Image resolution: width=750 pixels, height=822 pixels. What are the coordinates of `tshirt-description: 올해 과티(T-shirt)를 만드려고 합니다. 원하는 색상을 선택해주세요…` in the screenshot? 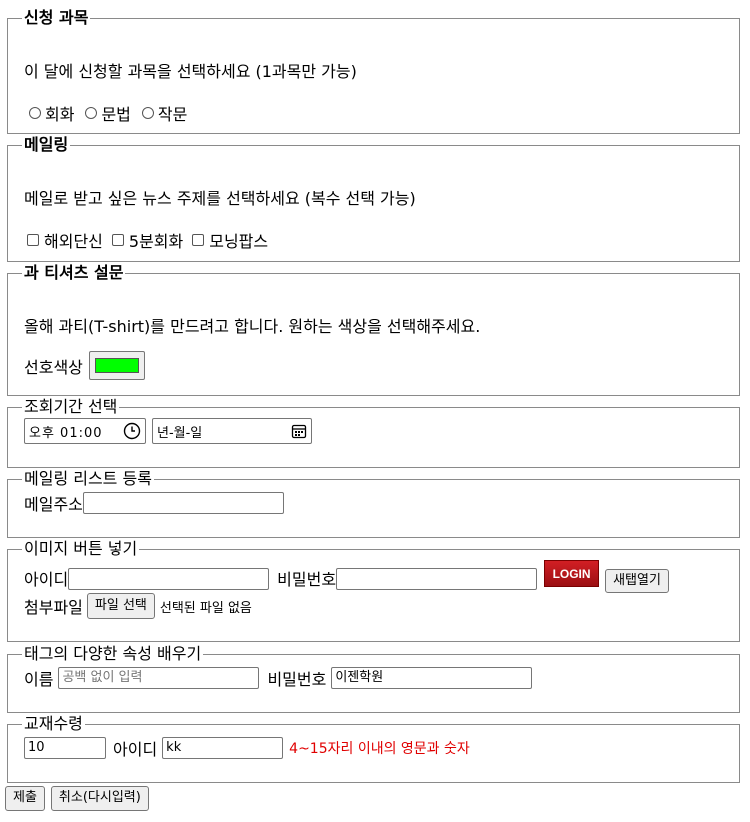 It's located at (252, 326).